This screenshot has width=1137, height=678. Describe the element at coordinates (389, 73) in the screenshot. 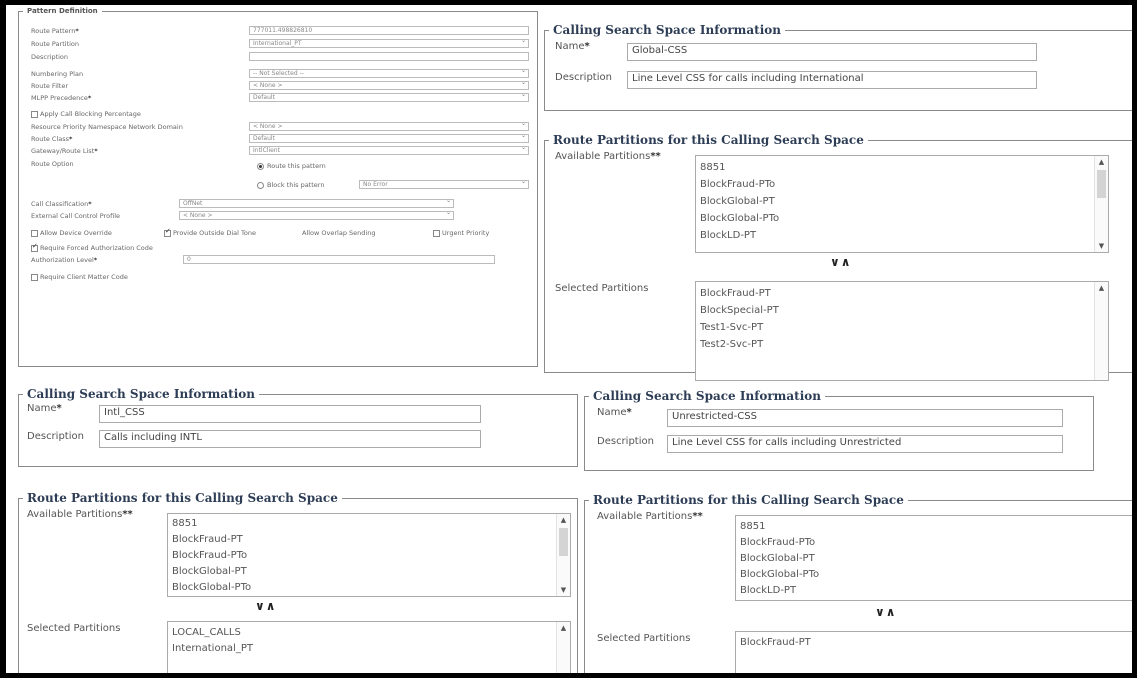

I see `numbering-plan-select: -- Not Selected --` at that location.